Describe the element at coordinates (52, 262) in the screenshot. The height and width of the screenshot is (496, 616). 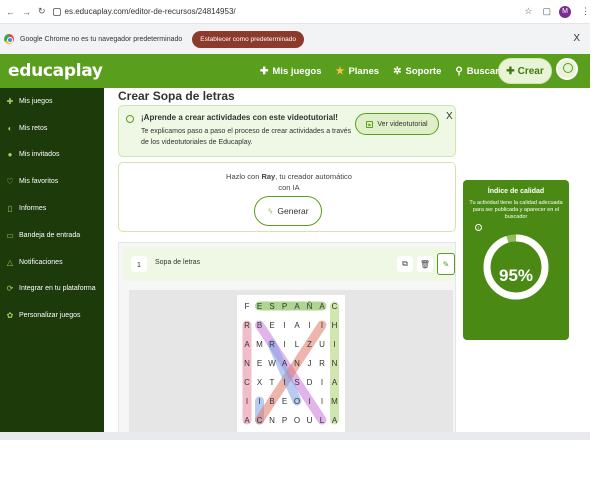
I see `sidebar-item-notificaciones: △ Notificaciones` at that location.